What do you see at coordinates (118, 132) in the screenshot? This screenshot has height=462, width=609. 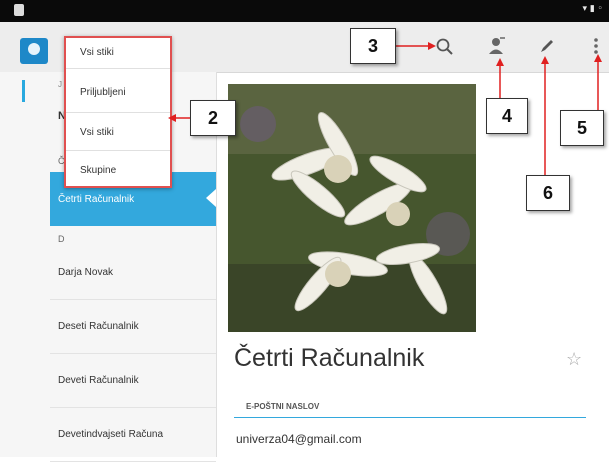 I see `dropdown-option-all-contacts: Vsi stiki` at bounding box center [118, 132].